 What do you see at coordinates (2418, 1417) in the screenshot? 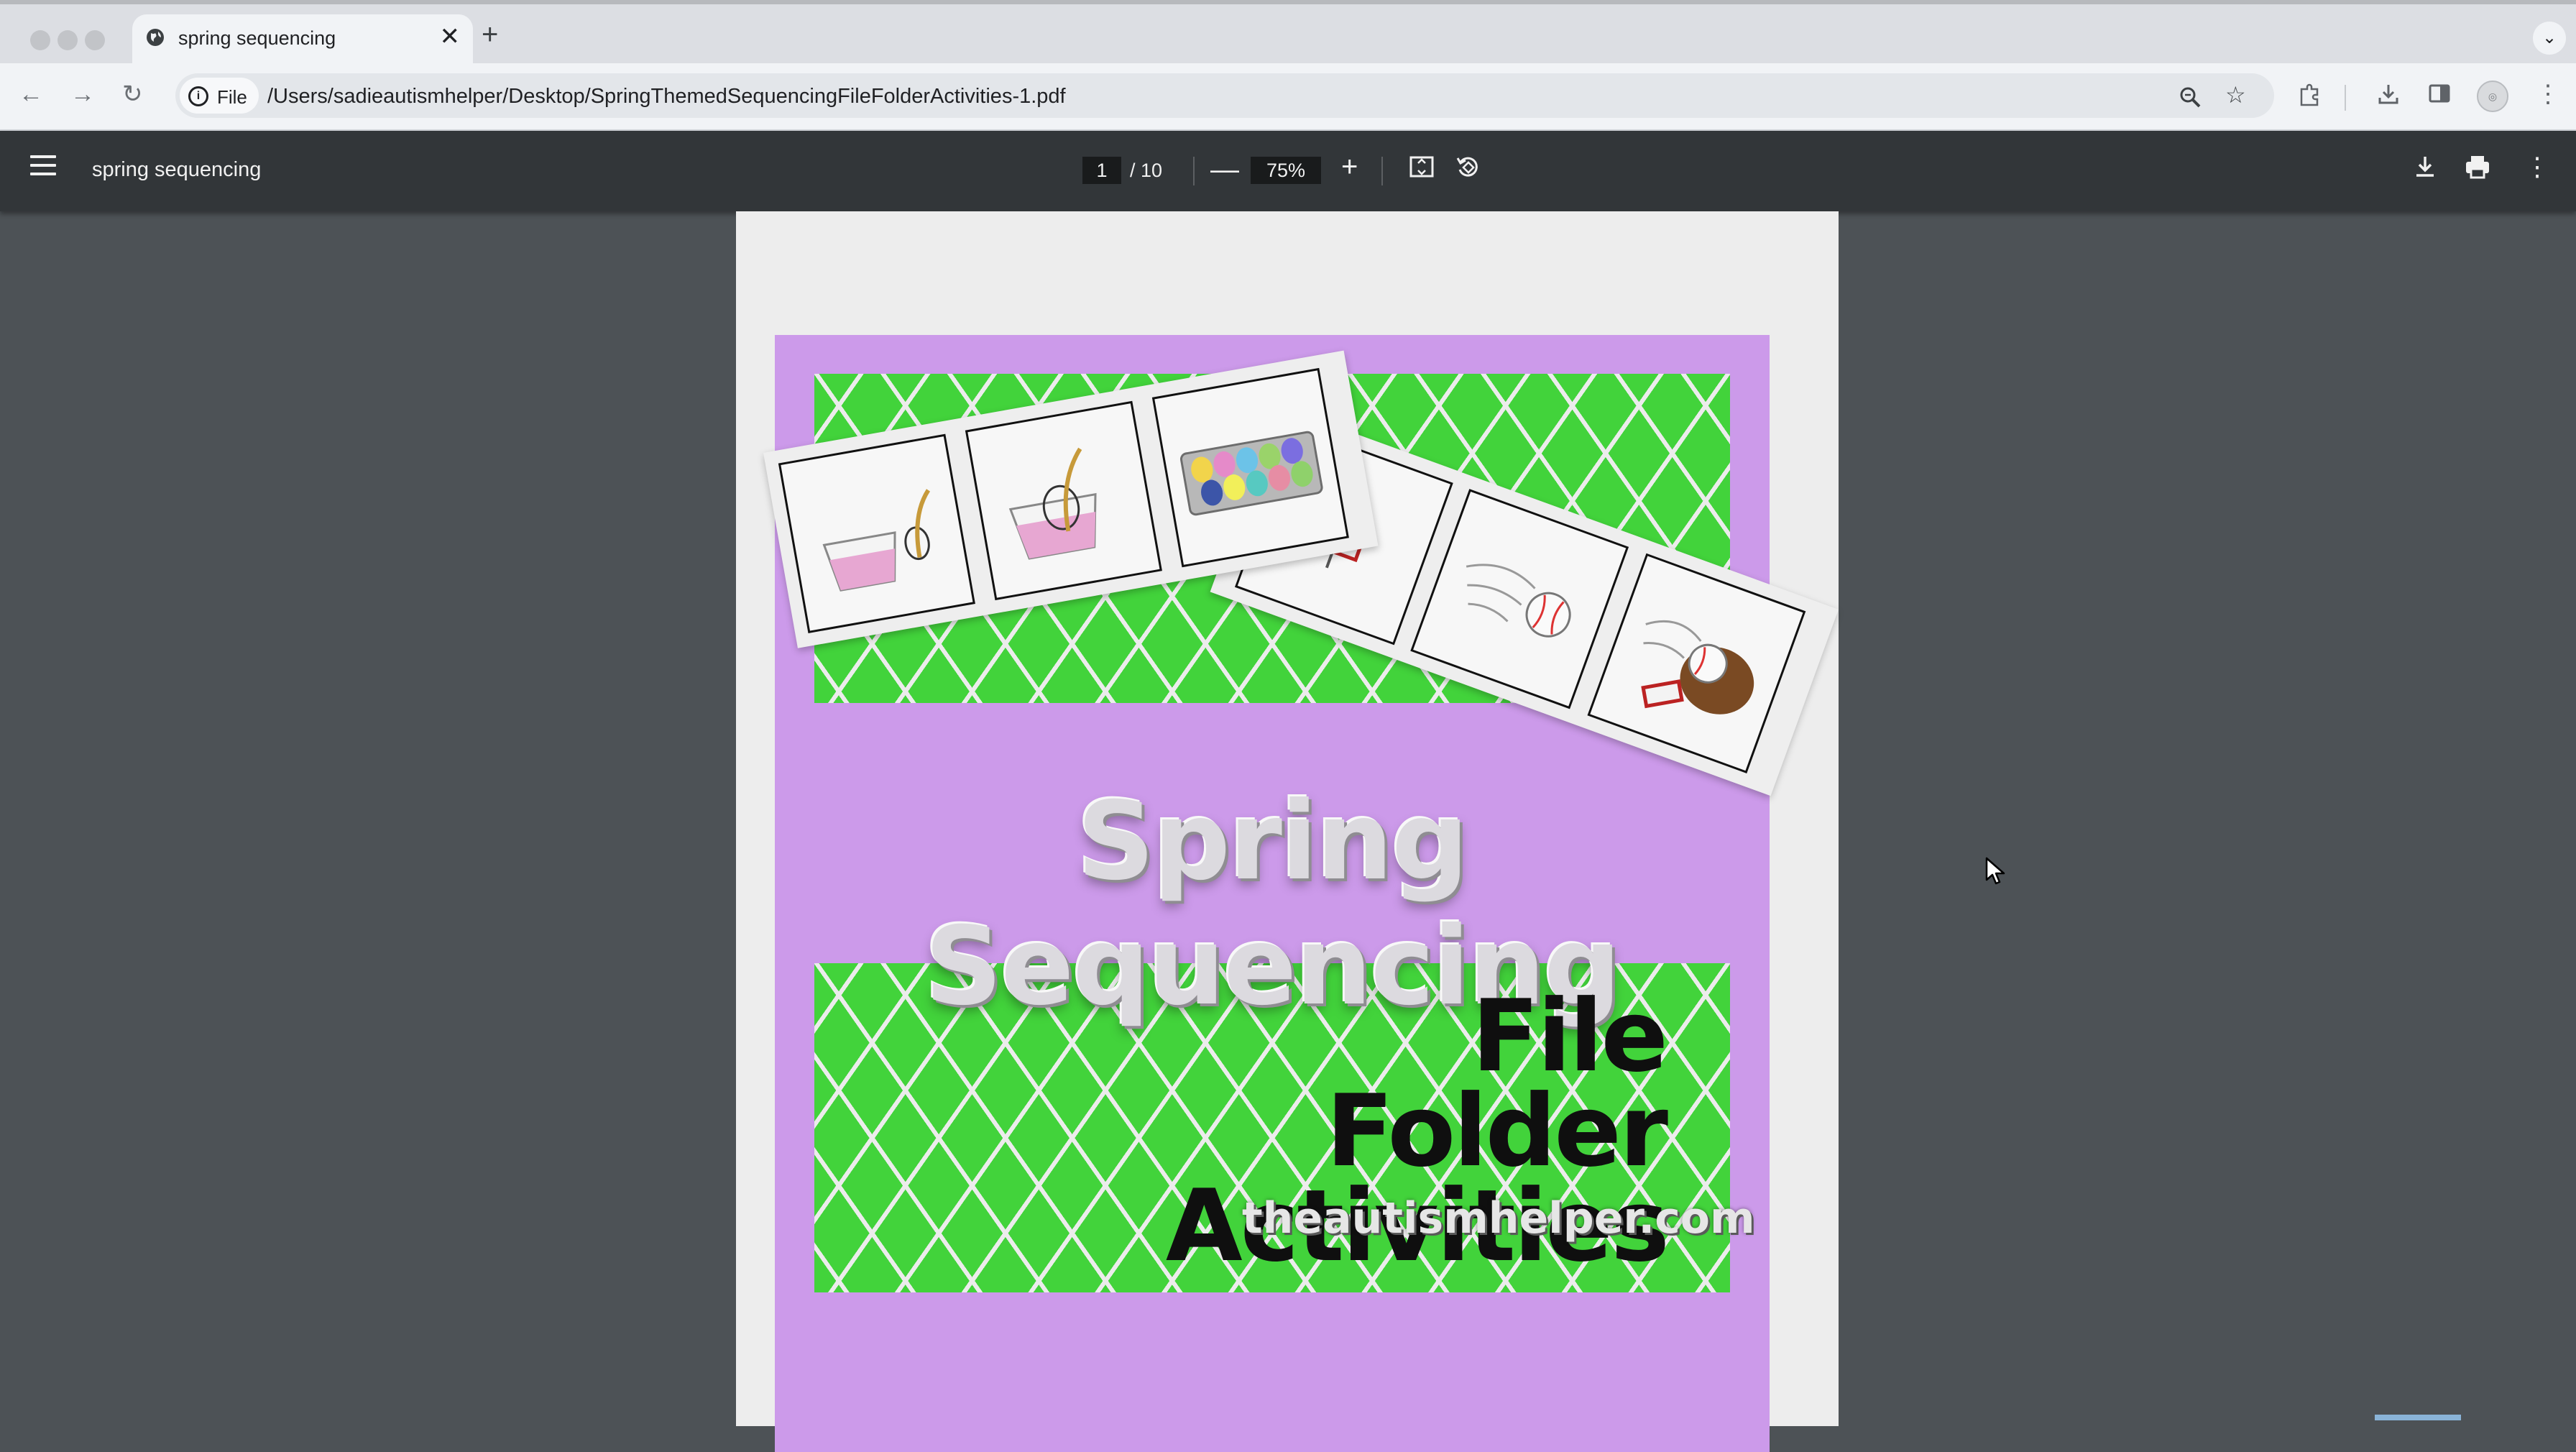
I see `scrollbar-thumb` at bounding box center [2418, 1417].